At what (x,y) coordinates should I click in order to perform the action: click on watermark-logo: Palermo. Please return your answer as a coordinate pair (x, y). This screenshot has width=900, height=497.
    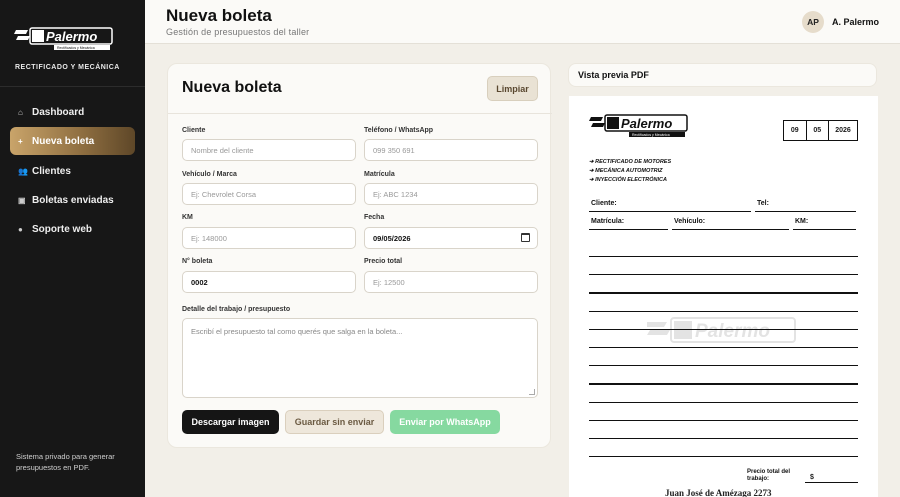
    Looking at the image, I should click on (721, 330).